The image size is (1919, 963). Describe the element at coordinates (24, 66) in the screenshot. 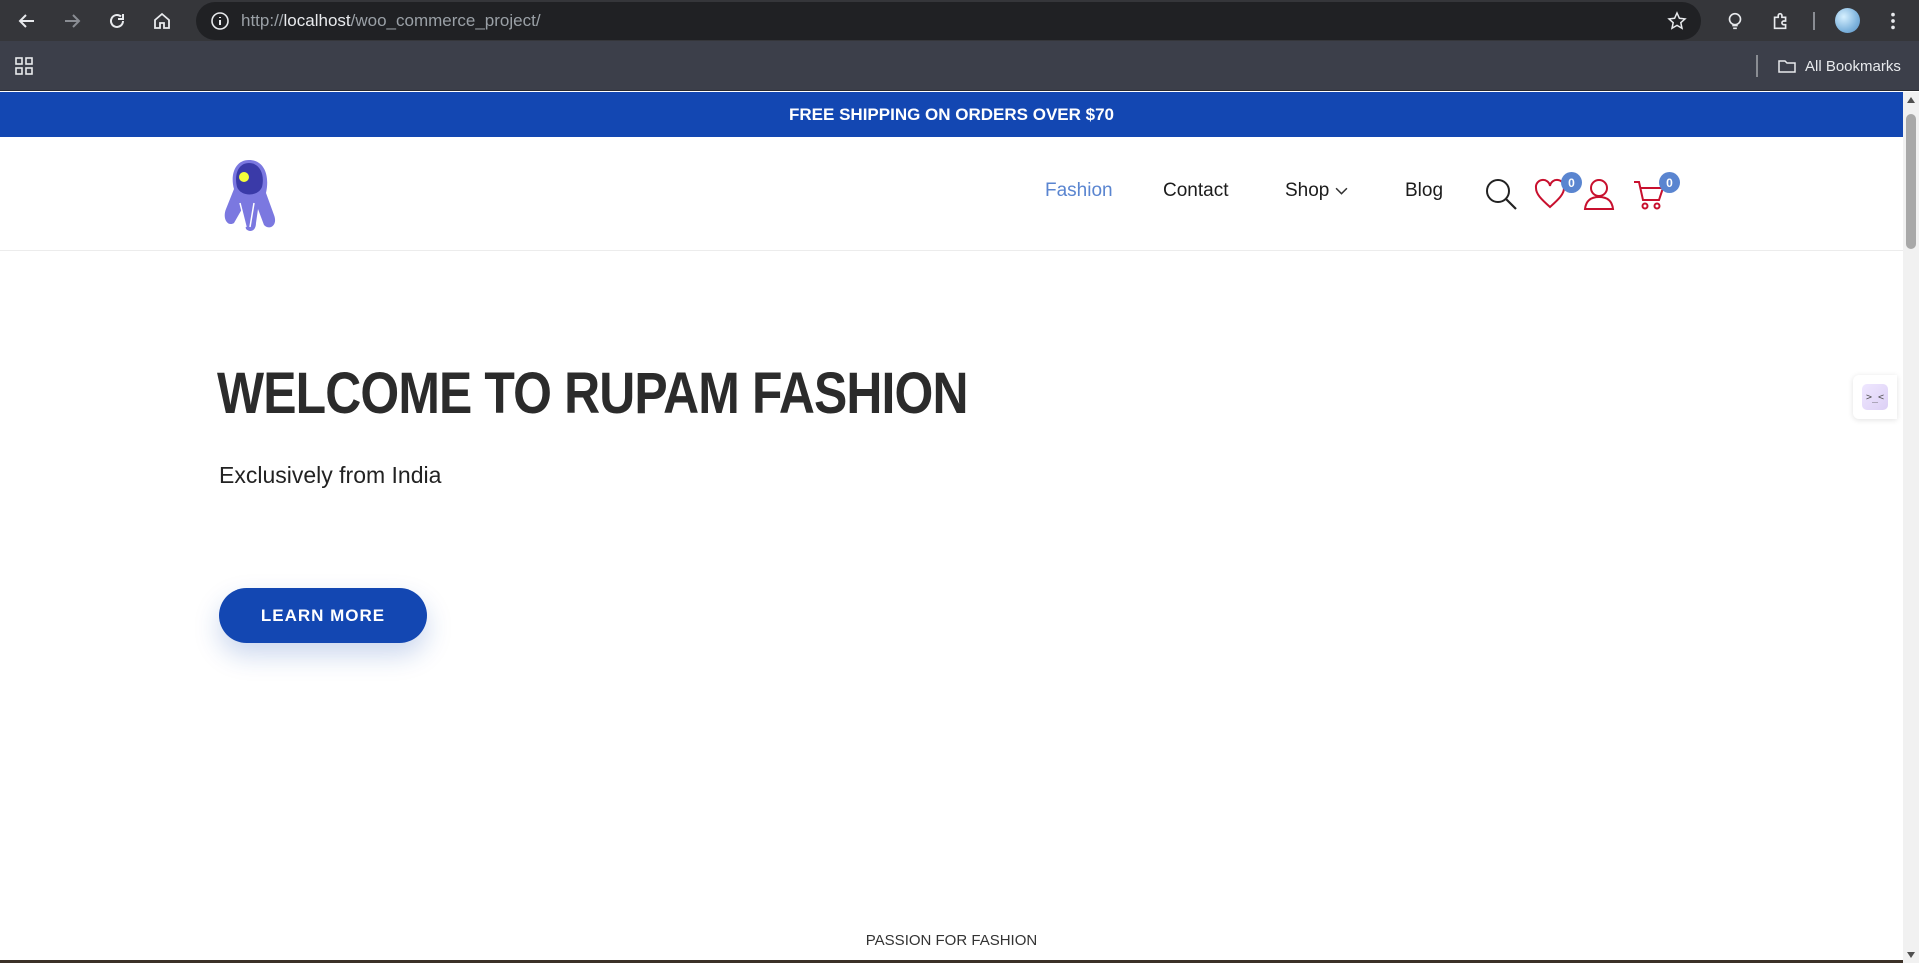

I see `apps-grid-icon` at that location.